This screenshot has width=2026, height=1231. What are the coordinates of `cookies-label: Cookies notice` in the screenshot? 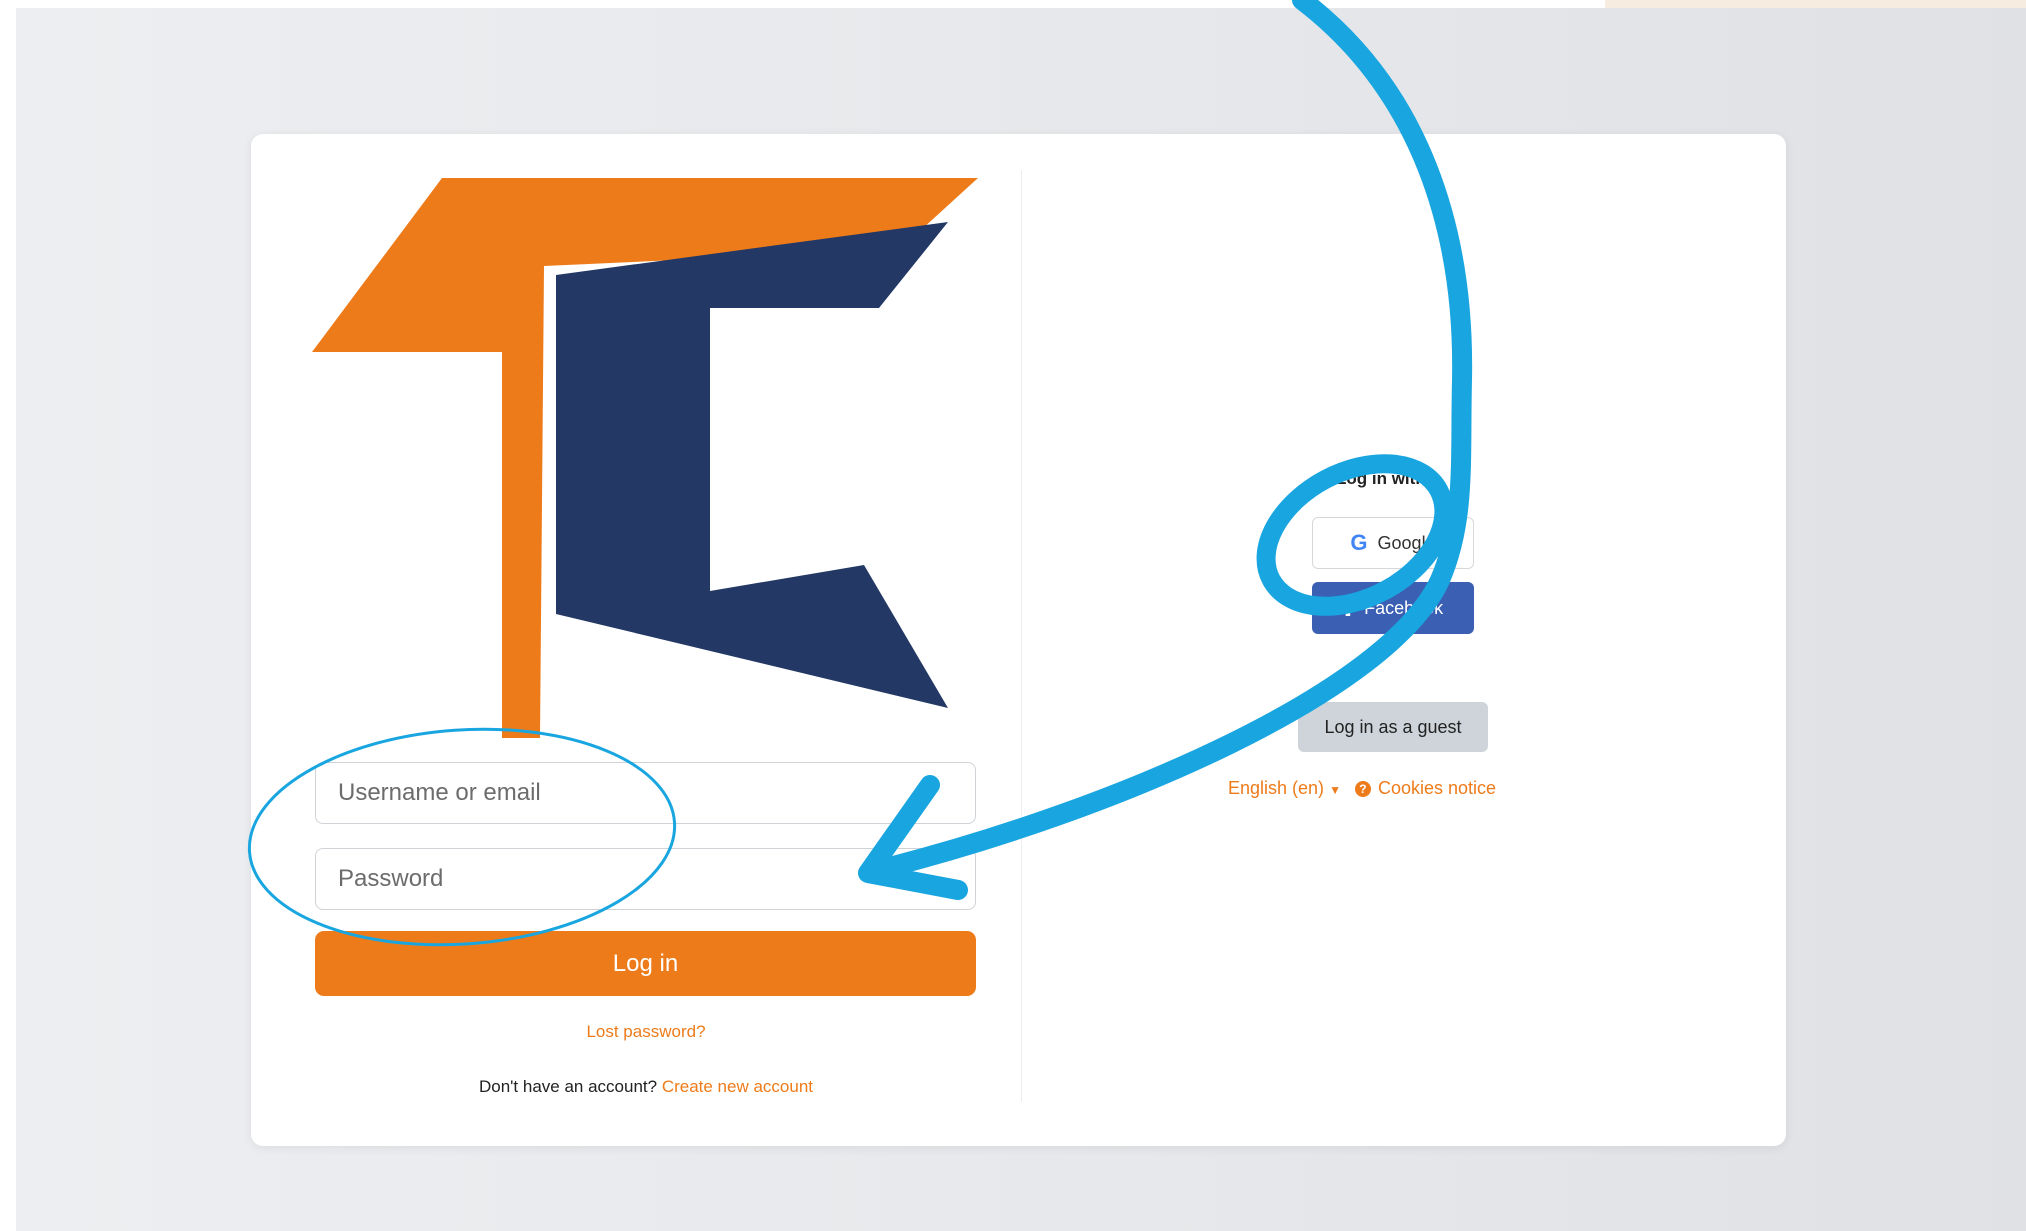 It's located at (1437, 788).